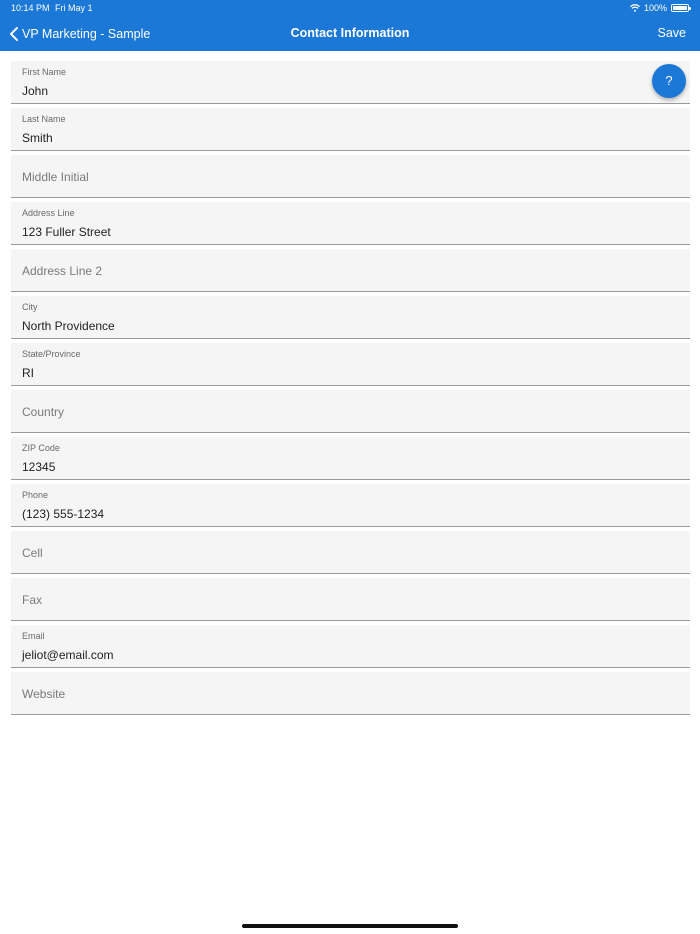  What do you see at coordinates (44, 72) in the screenshot?
I see `field-label: First Name` at bounding box center [44, 72].